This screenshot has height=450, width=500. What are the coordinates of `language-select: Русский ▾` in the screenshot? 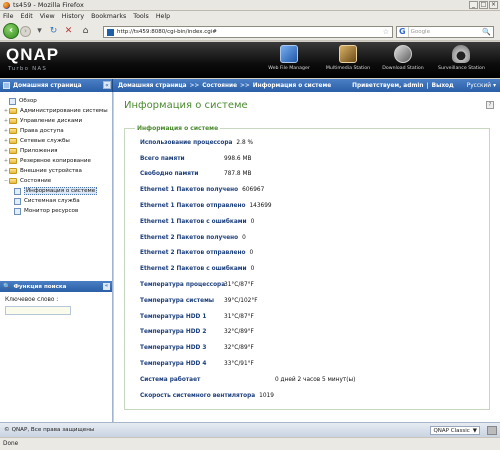 It's located at (481, 86).